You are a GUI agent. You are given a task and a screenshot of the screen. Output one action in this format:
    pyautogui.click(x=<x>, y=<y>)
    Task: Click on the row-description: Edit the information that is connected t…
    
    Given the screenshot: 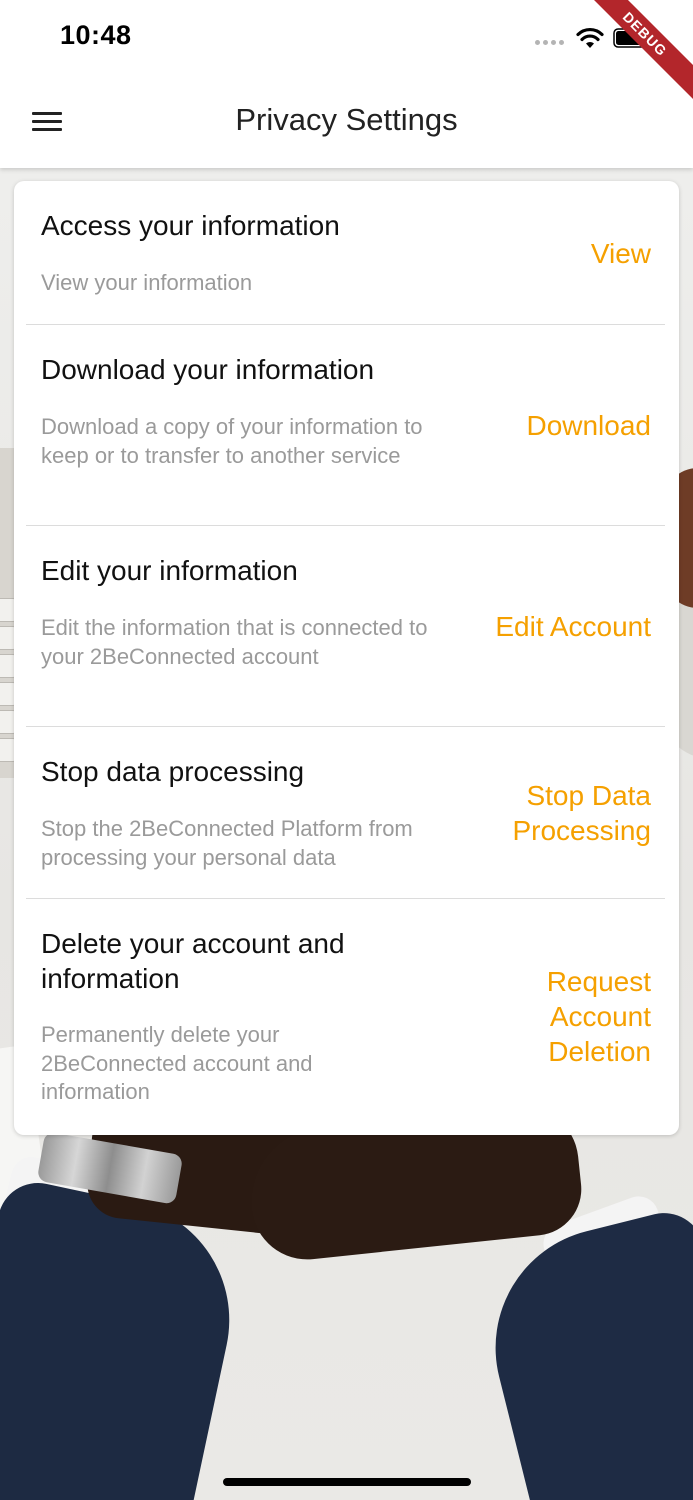 What is the action you would take?
    pyautogui.click(x=234, y=642)
    